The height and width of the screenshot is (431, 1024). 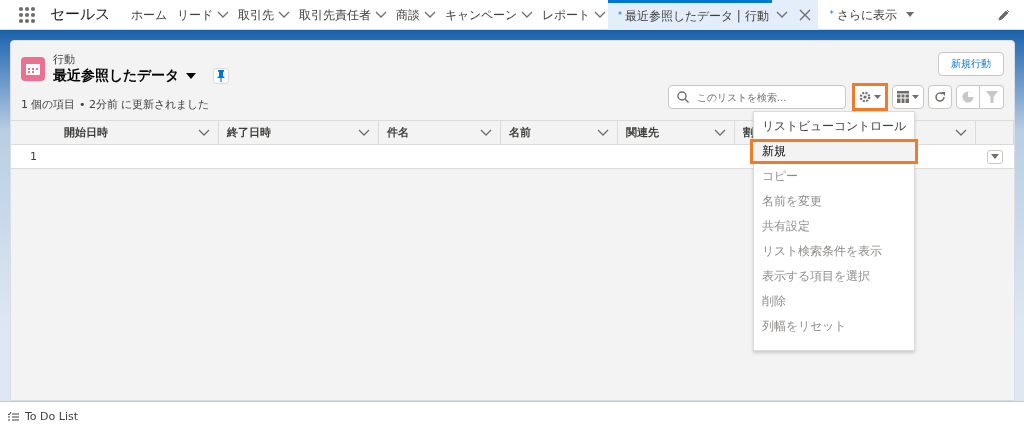 I want to click on nav-tab: レポート, so click(x=564, y=15).